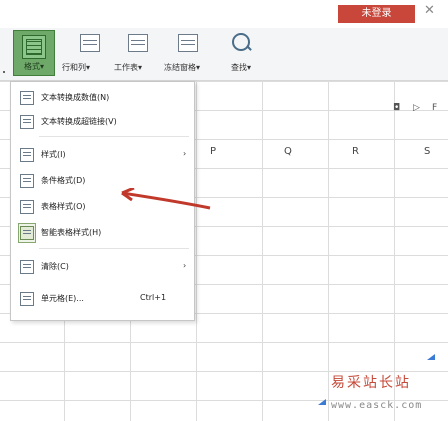 The height and width of the screenshot is (421, 448). Describe the element at coordinates (427, 151) in the screenshot. I see `column-header-s: S` at that location.